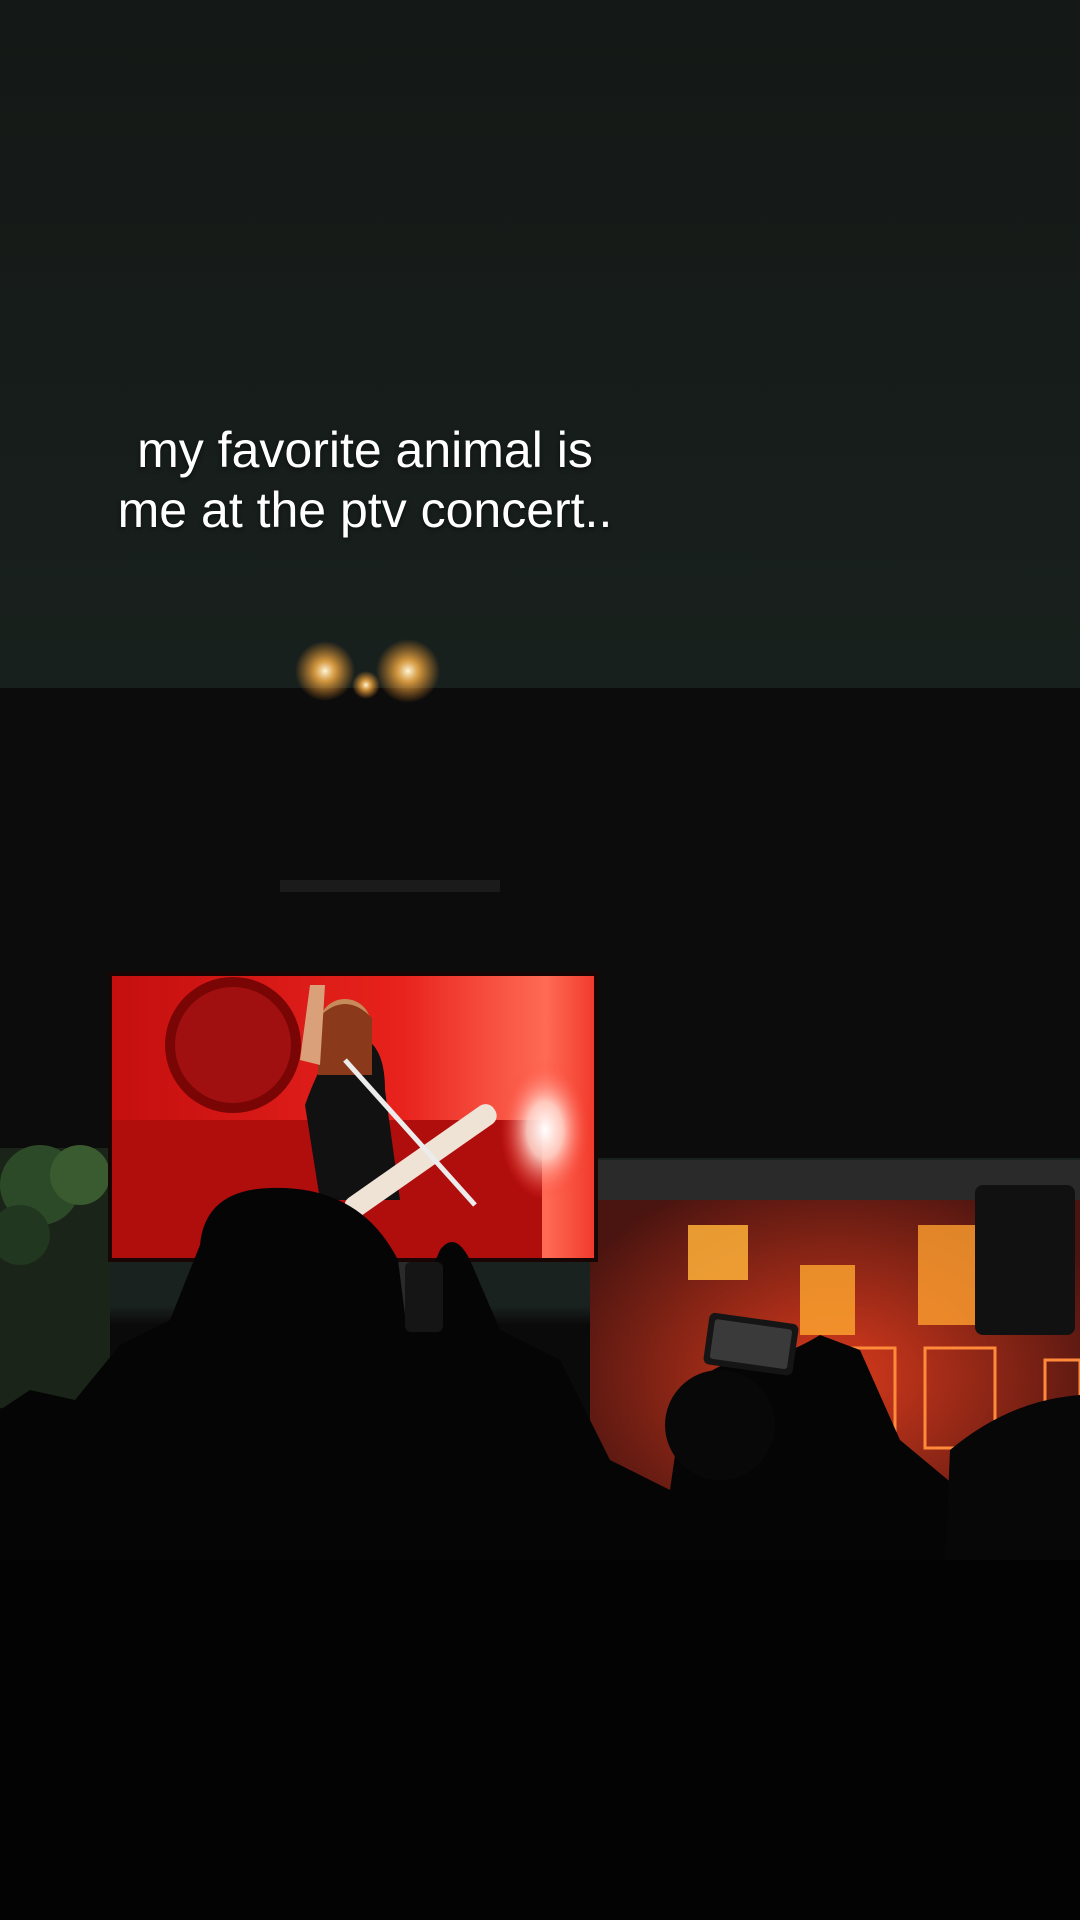 The height and width of the screenshot is (1920, 1080). Describe the element at coordinates (1025, 1260) in the screenshot. I see `speaker-stack` at that location.